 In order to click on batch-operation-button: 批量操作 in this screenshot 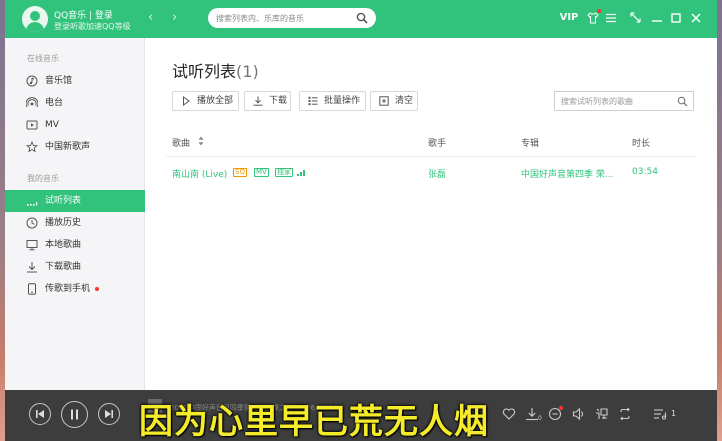, I will do `click(332, 101)`.